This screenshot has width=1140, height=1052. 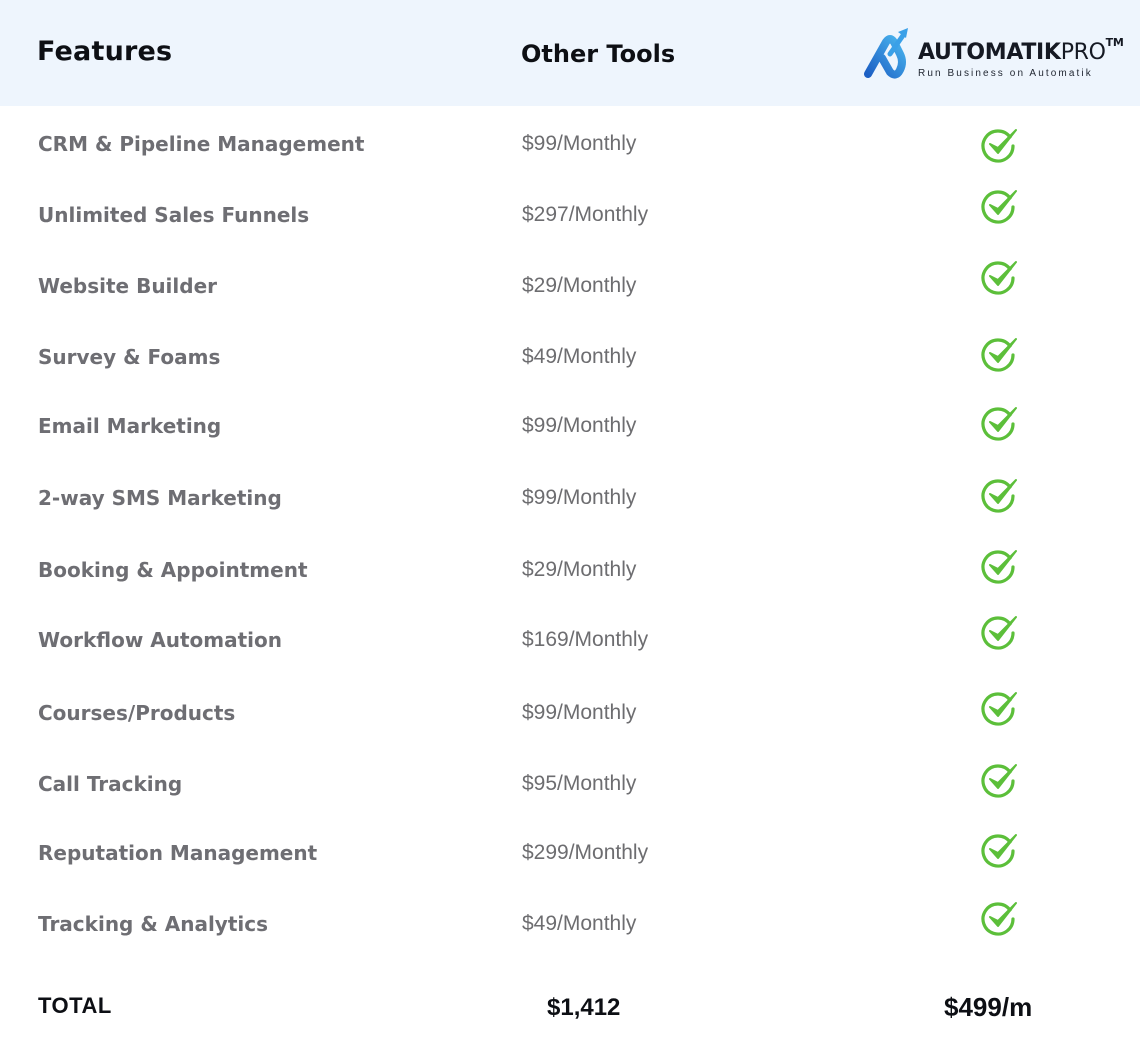 What do you see at coordinates (1083, 52) in the screenshot?
I see `brand-name-light: PRO` at bounding box center [1083, 52].